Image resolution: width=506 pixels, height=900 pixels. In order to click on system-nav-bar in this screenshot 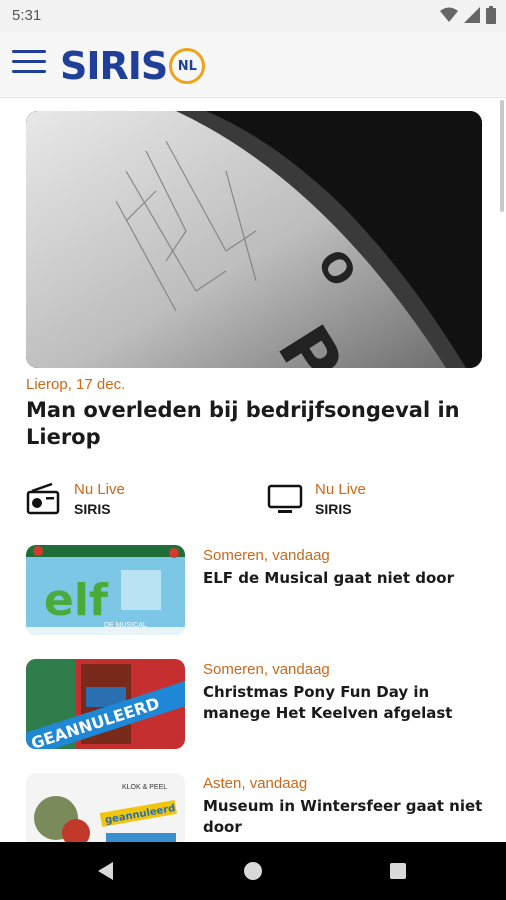, I will do `click(253, 871)`.